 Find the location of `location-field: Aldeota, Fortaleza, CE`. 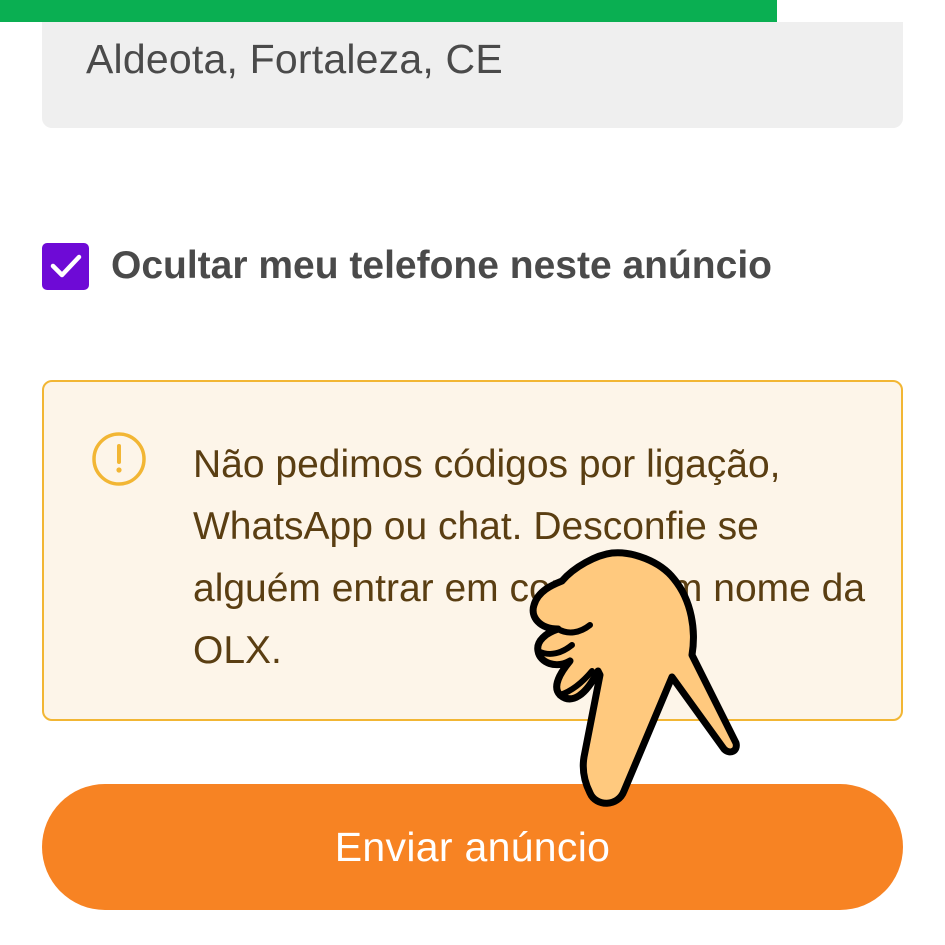

location-field: Aldeota, Fortaleza, CE is located at coordinates (472, 75).